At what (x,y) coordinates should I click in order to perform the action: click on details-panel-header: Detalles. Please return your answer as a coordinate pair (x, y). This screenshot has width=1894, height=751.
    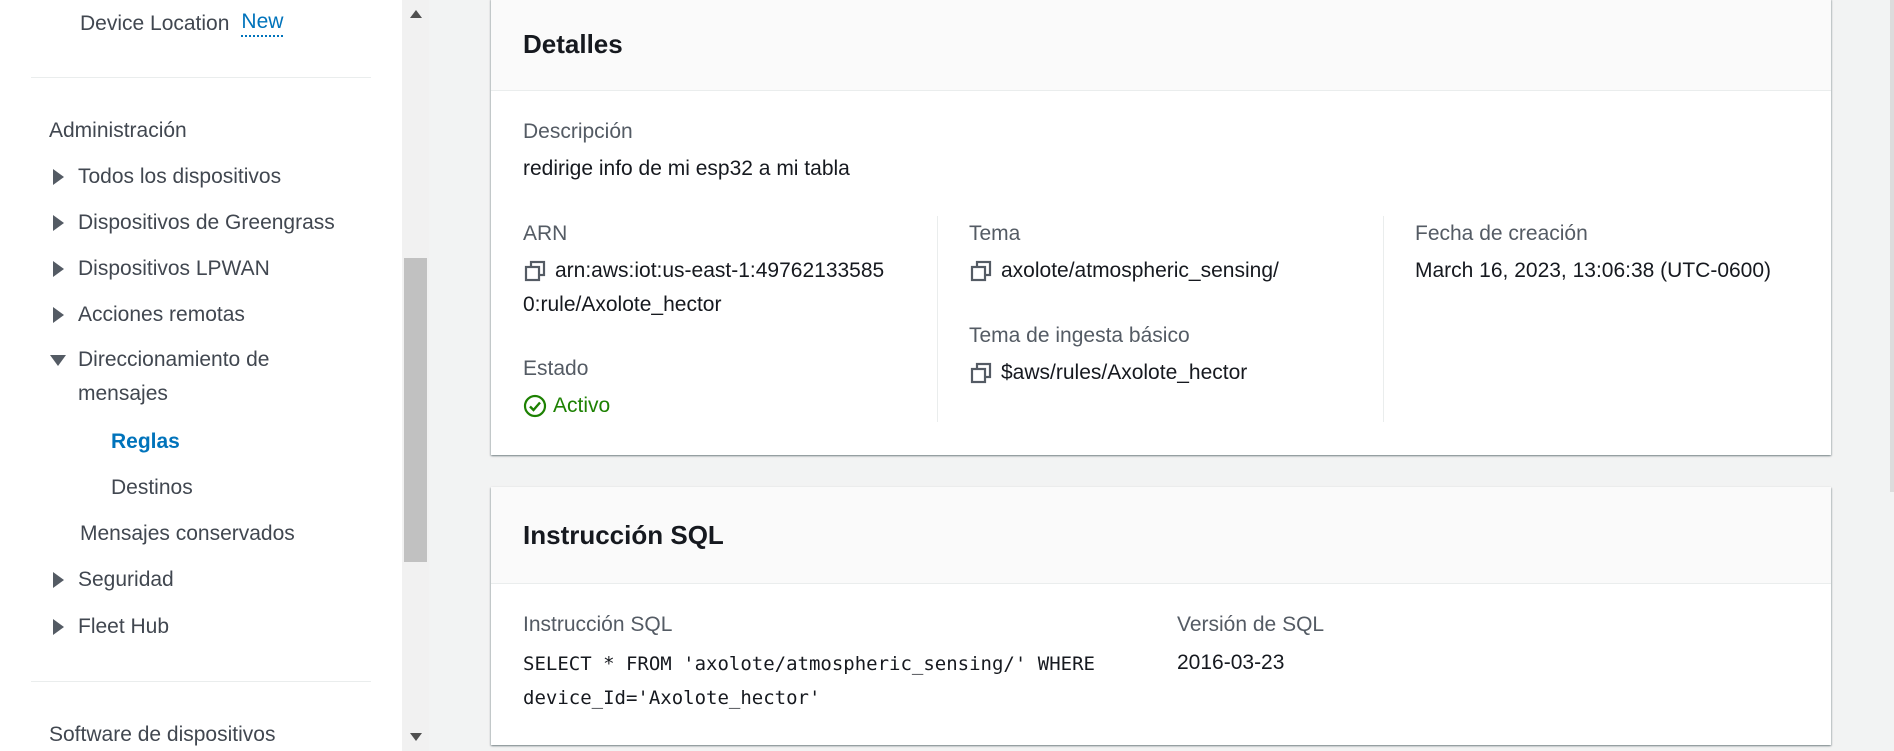
    Looking at the image, I should click on (1161, 45).